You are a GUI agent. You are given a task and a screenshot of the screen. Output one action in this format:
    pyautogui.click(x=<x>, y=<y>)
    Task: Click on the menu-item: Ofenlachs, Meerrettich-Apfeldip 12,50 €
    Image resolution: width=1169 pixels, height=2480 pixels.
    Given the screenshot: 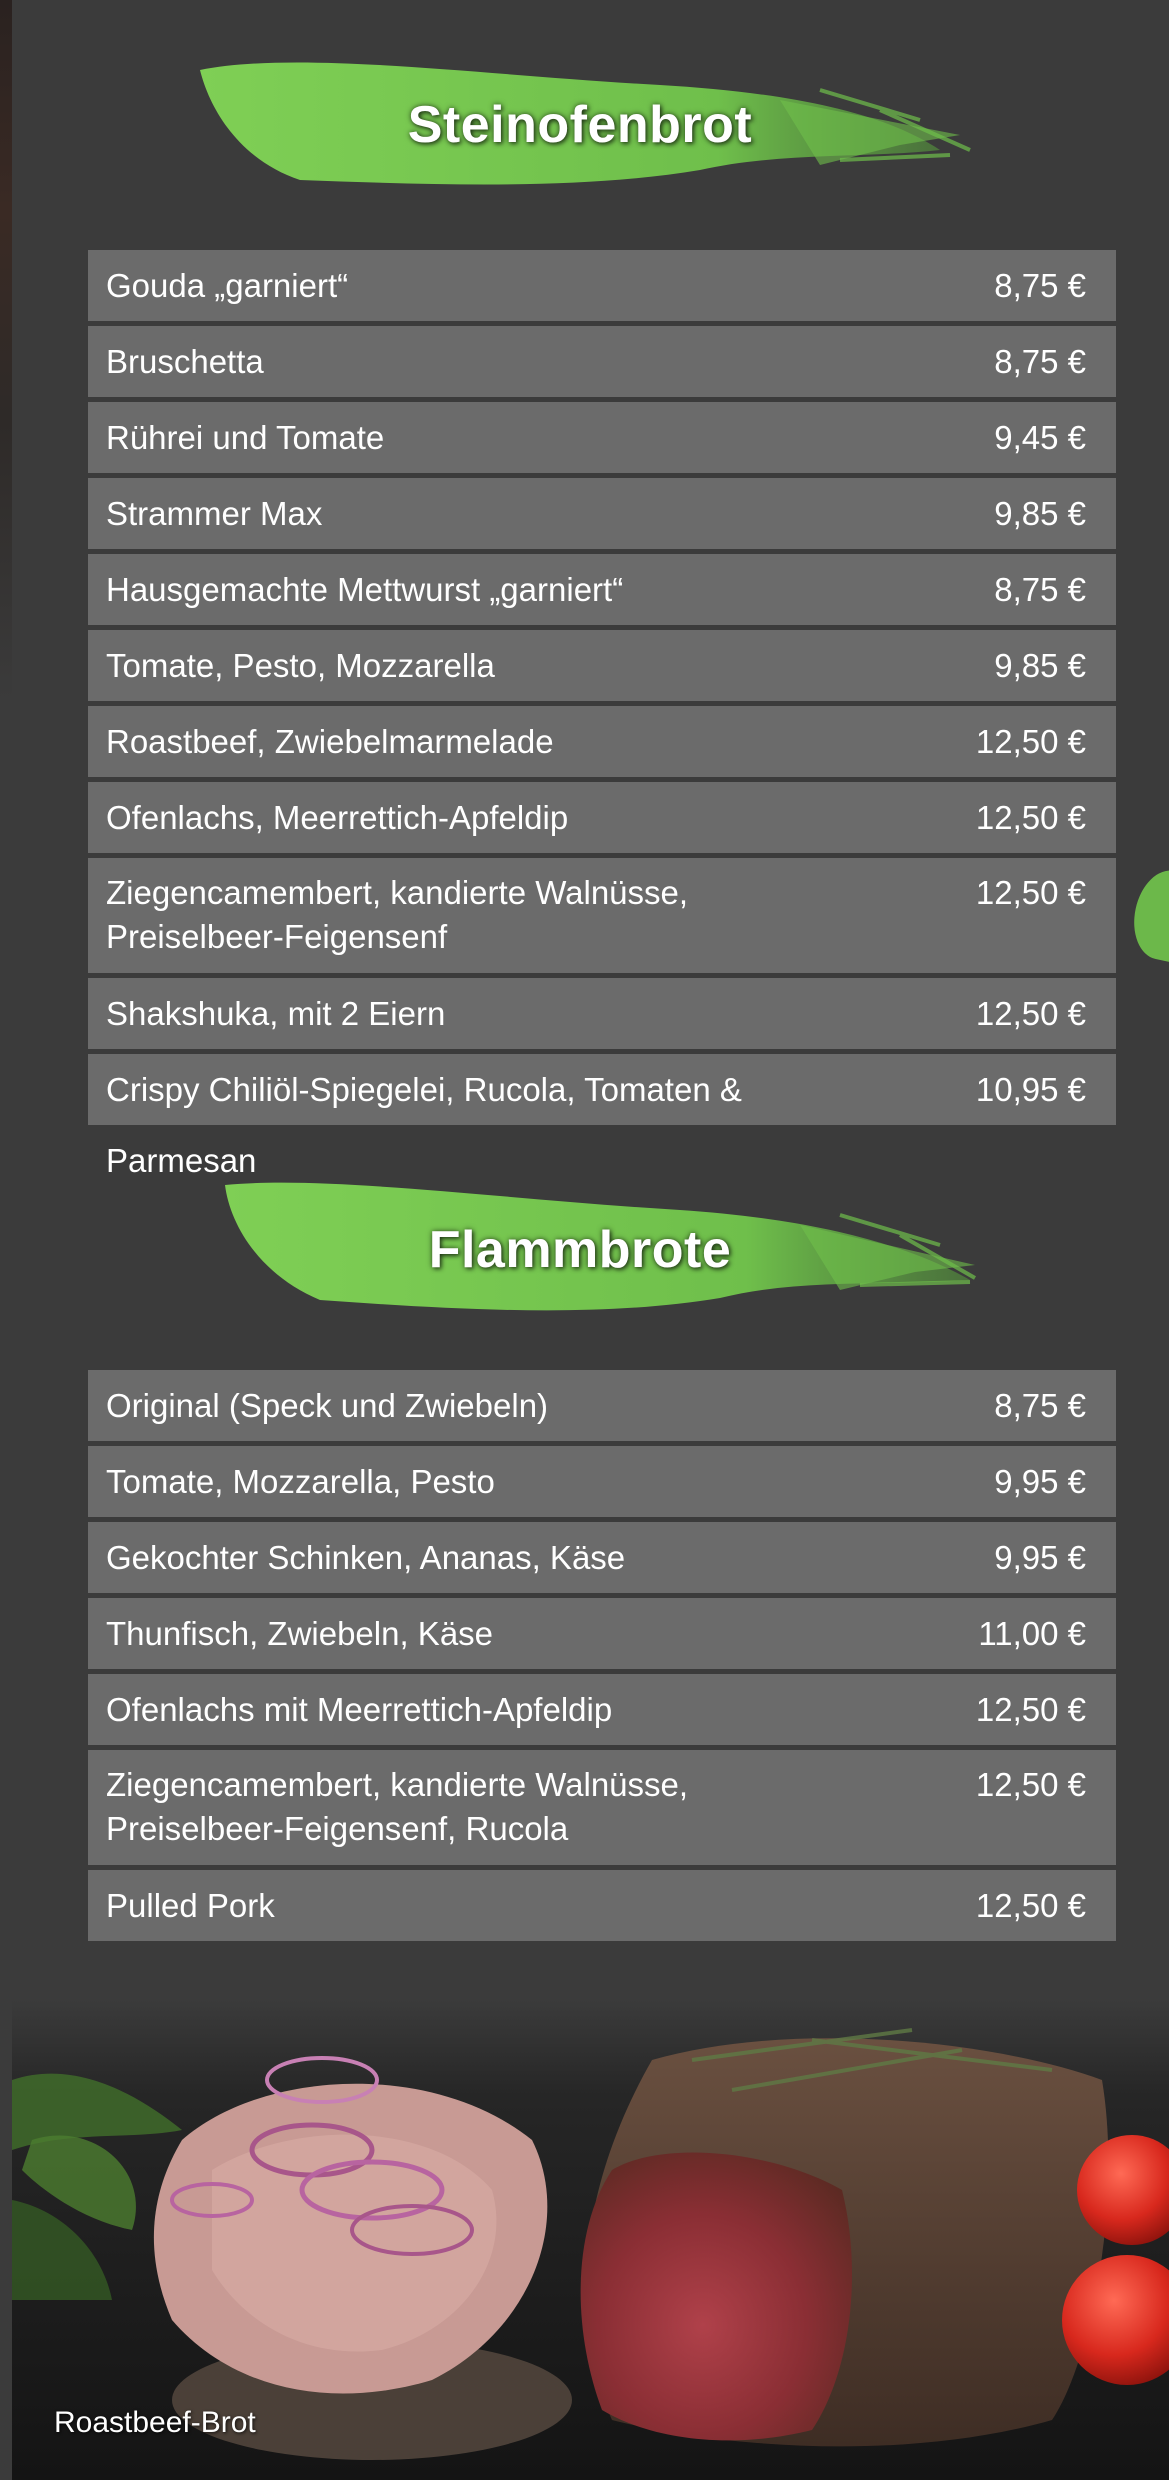 What is the action you would take?
    pyautogui.click(x=602, y=817)
    